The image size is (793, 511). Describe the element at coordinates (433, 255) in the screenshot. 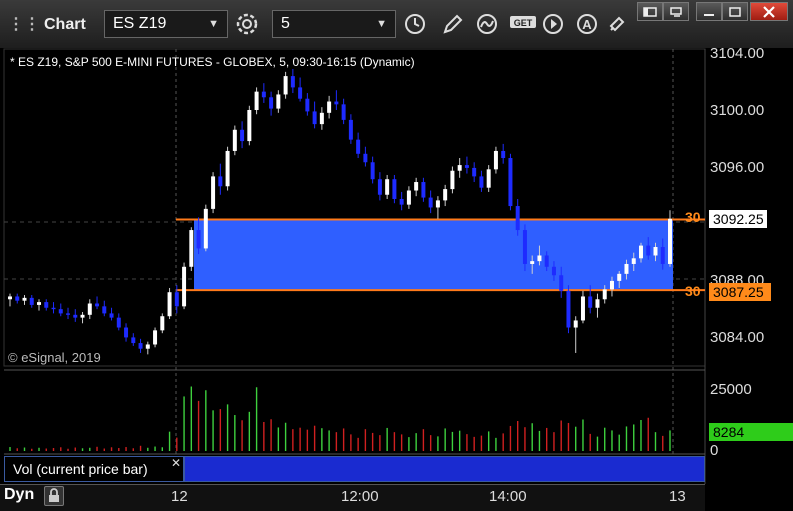

I see `range-box` at that location.